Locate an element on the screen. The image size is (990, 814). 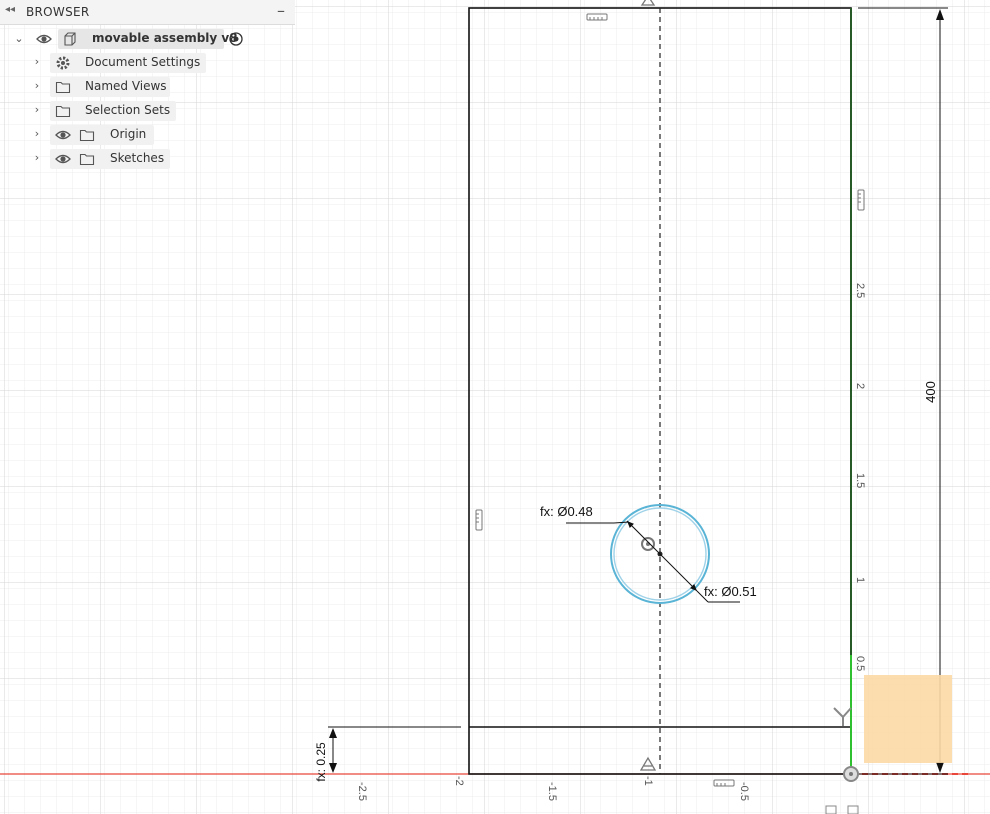
ruler-label-h: -1.5 is located at coordinates (552, 791).